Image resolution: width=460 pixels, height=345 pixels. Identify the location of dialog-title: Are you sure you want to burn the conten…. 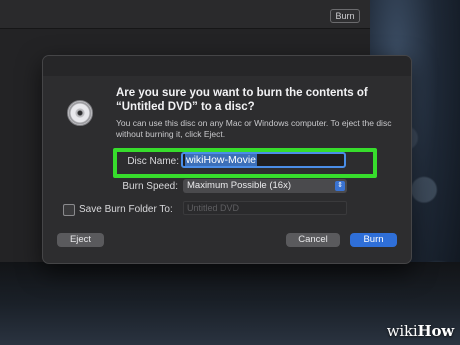
(242, 100).